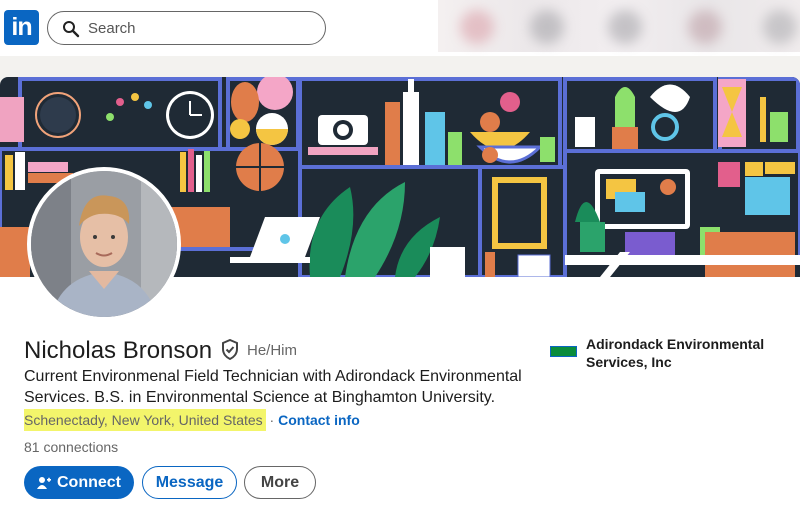 The width and height of the screenshot is (800, 518). I want to click on profile-name: Nicholas Bronson, so click(118, 350).